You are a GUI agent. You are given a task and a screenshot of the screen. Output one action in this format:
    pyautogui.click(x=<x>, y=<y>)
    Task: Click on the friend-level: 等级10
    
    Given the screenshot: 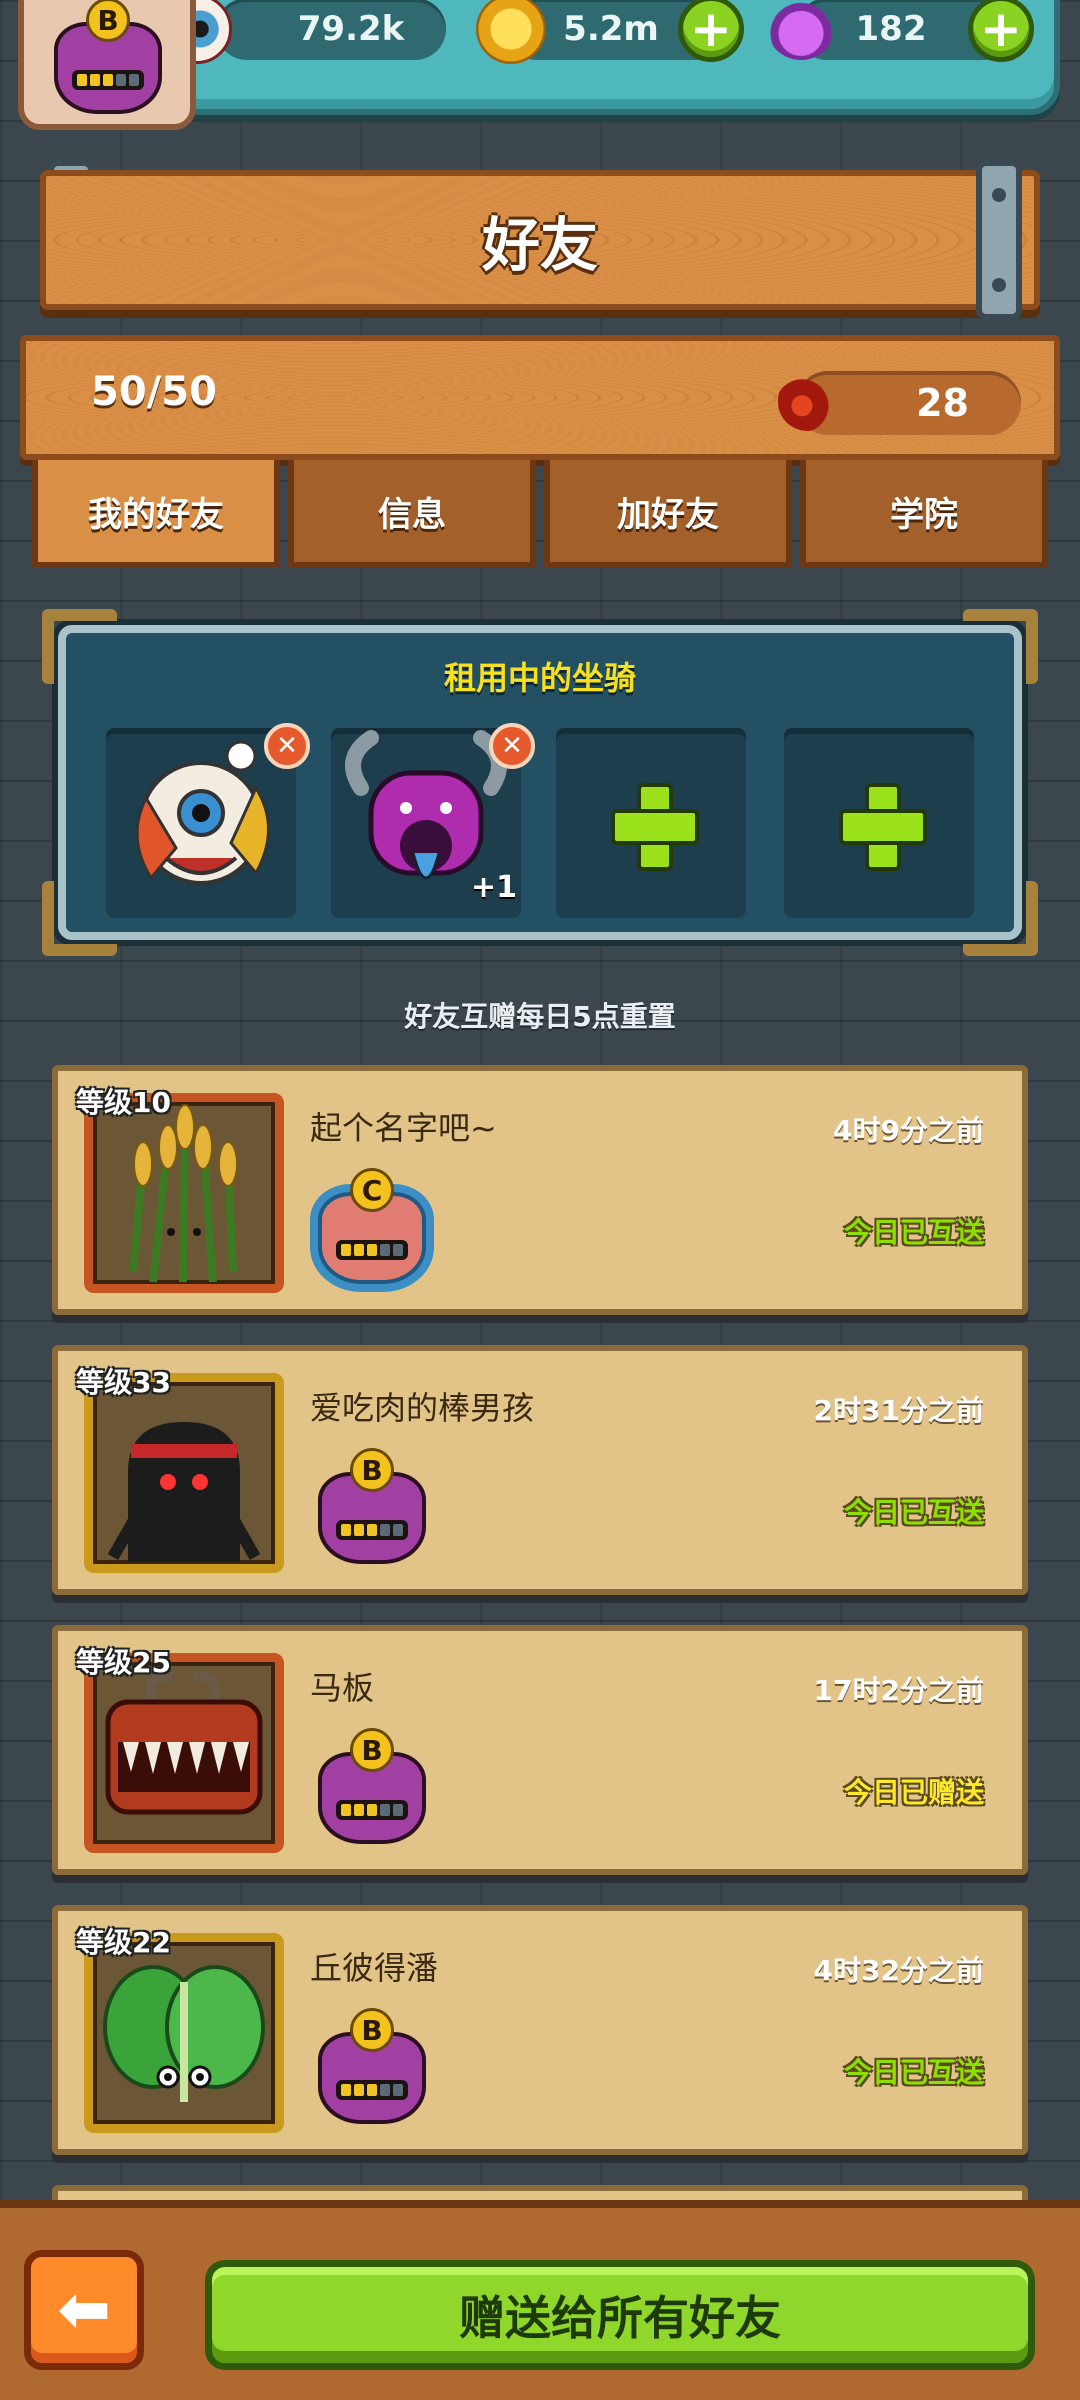 What is the action you would take?
    pyautogui.click(x=123, y=1102)
    